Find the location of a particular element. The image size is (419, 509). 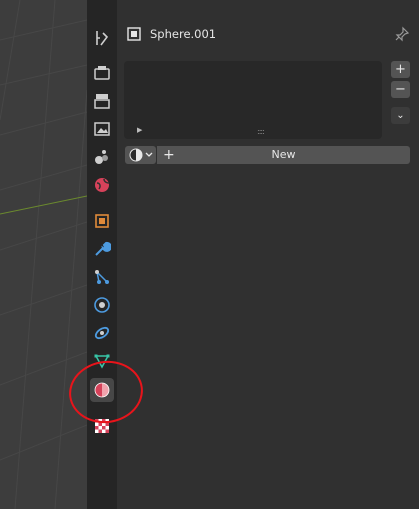

chevron-down-icon is located at coordinates (148, 154).